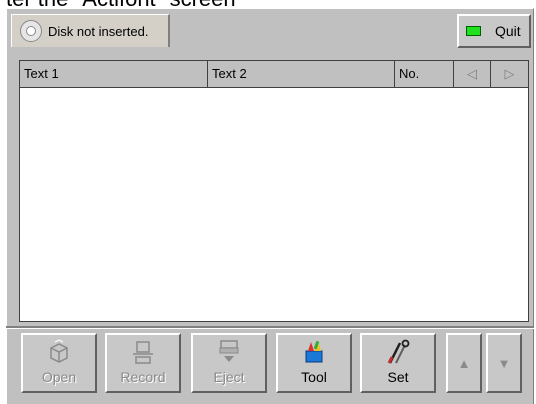 The width and height of the screenshot is (536, 404). What do you see at coordinates (301, 74) in the screenshot?
I see `column-text2: Text 2` at bounding box center [301, 74].